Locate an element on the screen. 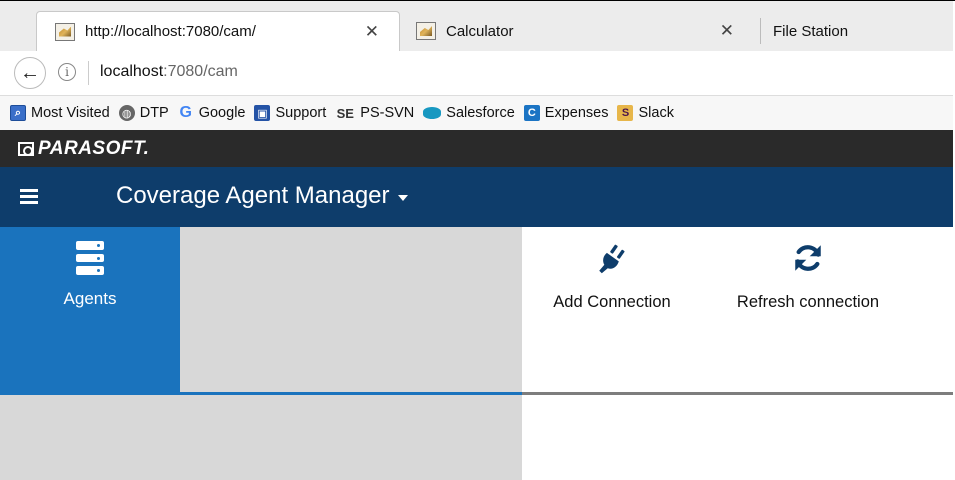 The width and height of the screenshot is (955, 480). bookmark-most-visited: ⌕ Most Visited is located at coordinates (60, 113).